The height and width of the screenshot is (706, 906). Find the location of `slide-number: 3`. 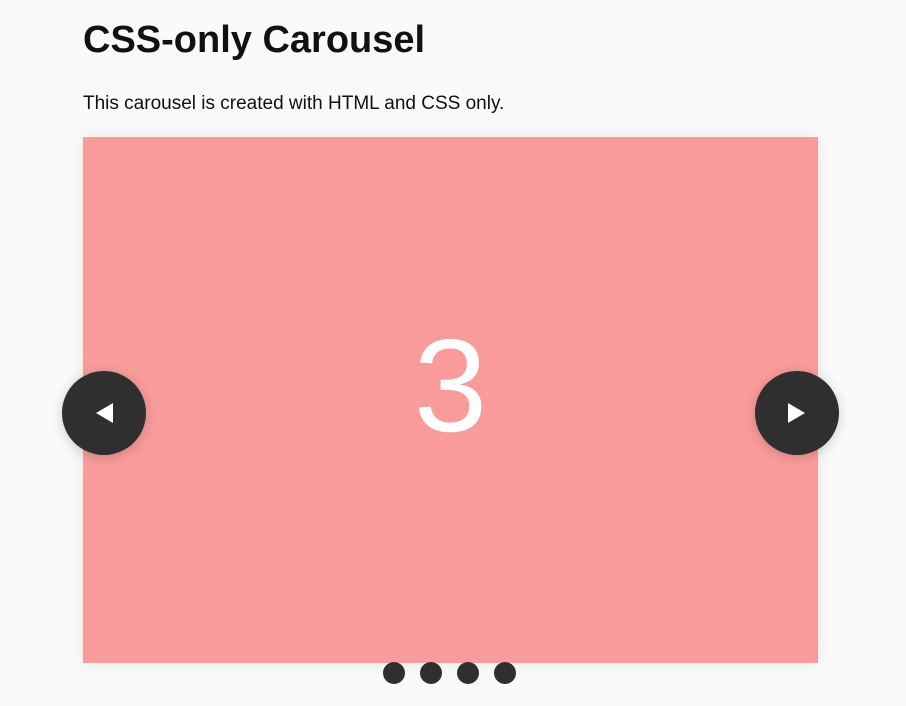

slide-number: 3 is located at coordinates (450, 385).